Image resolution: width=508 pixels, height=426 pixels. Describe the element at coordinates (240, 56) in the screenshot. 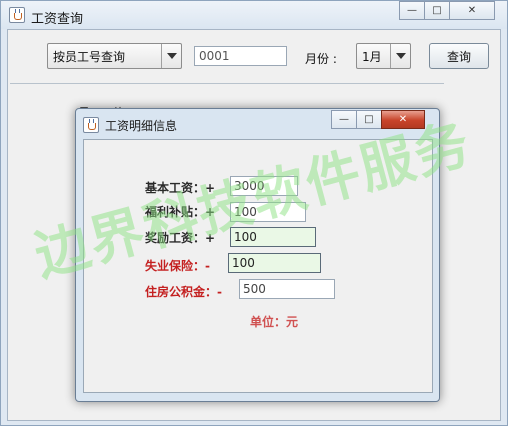

I see `employee-id-input: 0001` at that location.